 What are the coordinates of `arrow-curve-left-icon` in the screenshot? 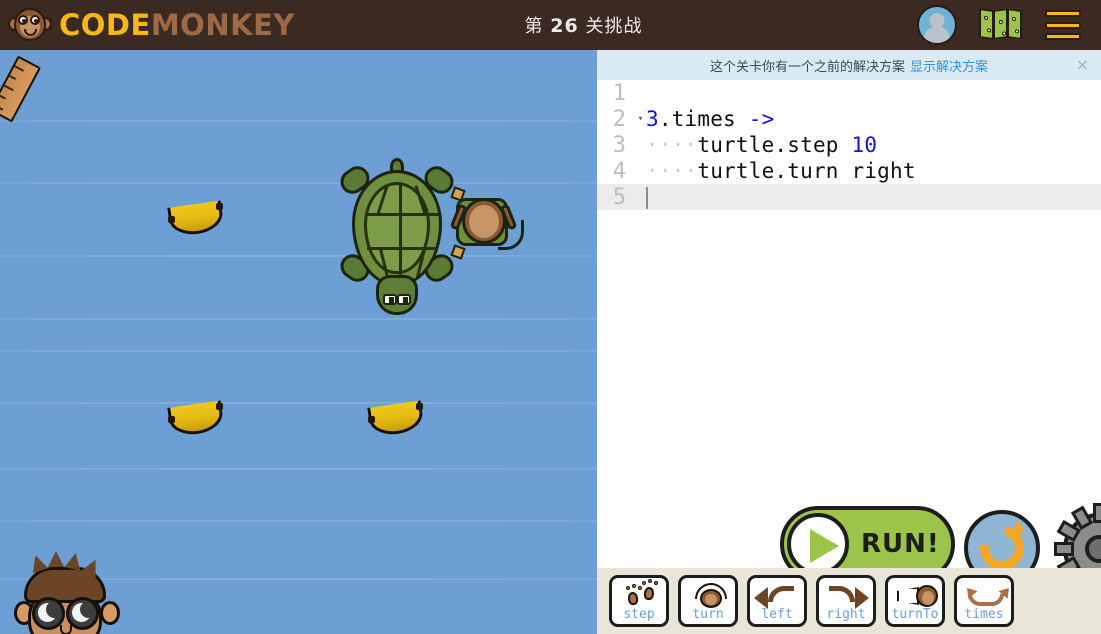 It's located at (777, 595).